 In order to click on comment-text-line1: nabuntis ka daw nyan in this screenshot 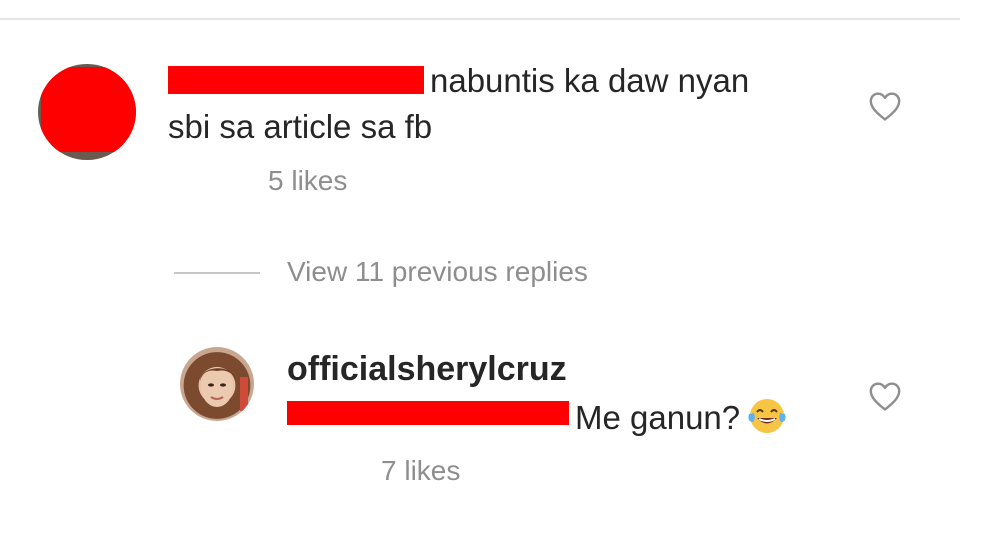, I will do `click(458, 81)`.